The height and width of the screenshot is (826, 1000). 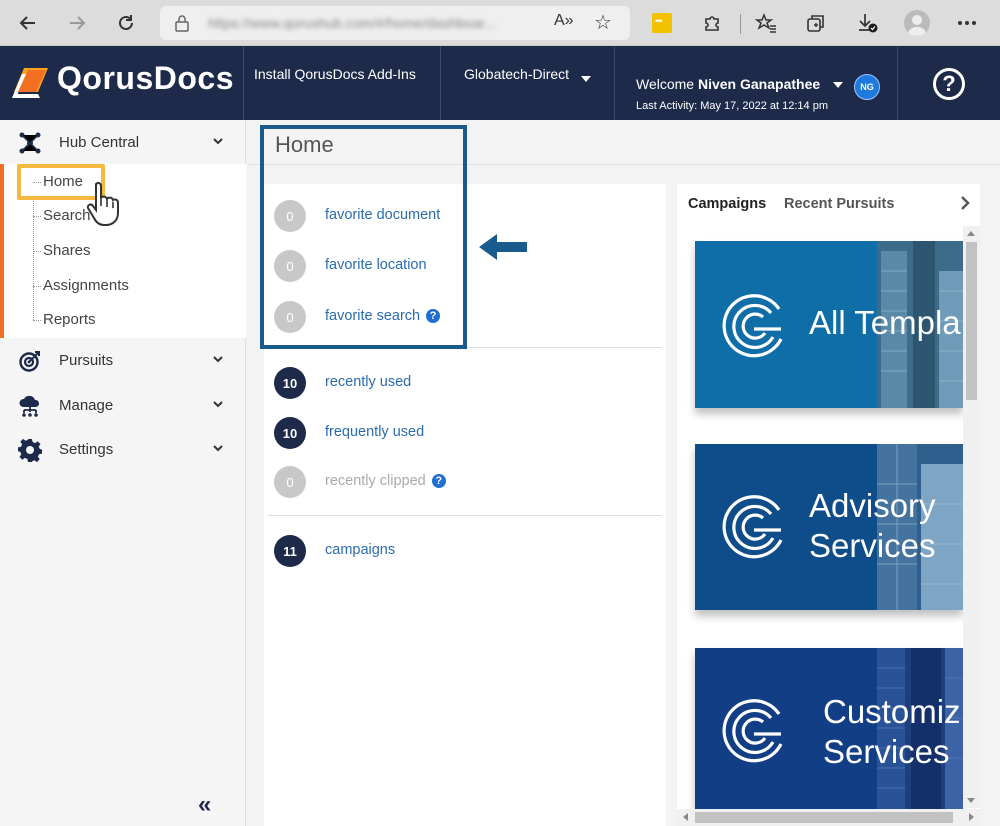 I want to click on sidebar-item-home: Home, so click(x=58, y=181).